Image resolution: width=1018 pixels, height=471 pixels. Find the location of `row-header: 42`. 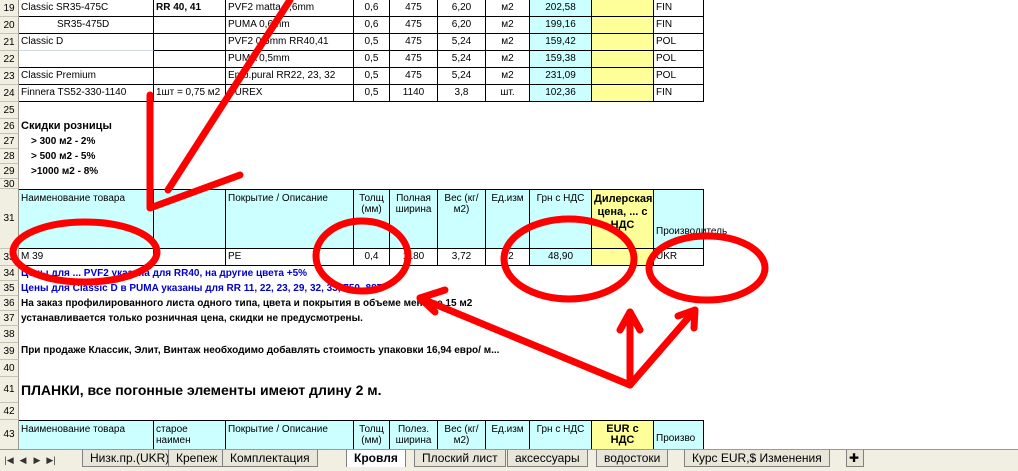

row-header: 42 is located at coordinates (9, 411).